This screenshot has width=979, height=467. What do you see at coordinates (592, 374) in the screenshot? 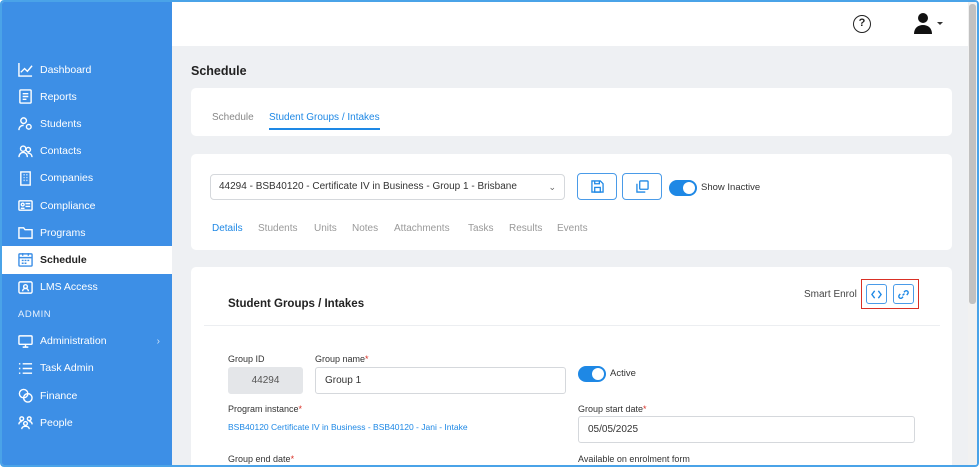
I see `active-toggle` at bounding box center [592, 374].